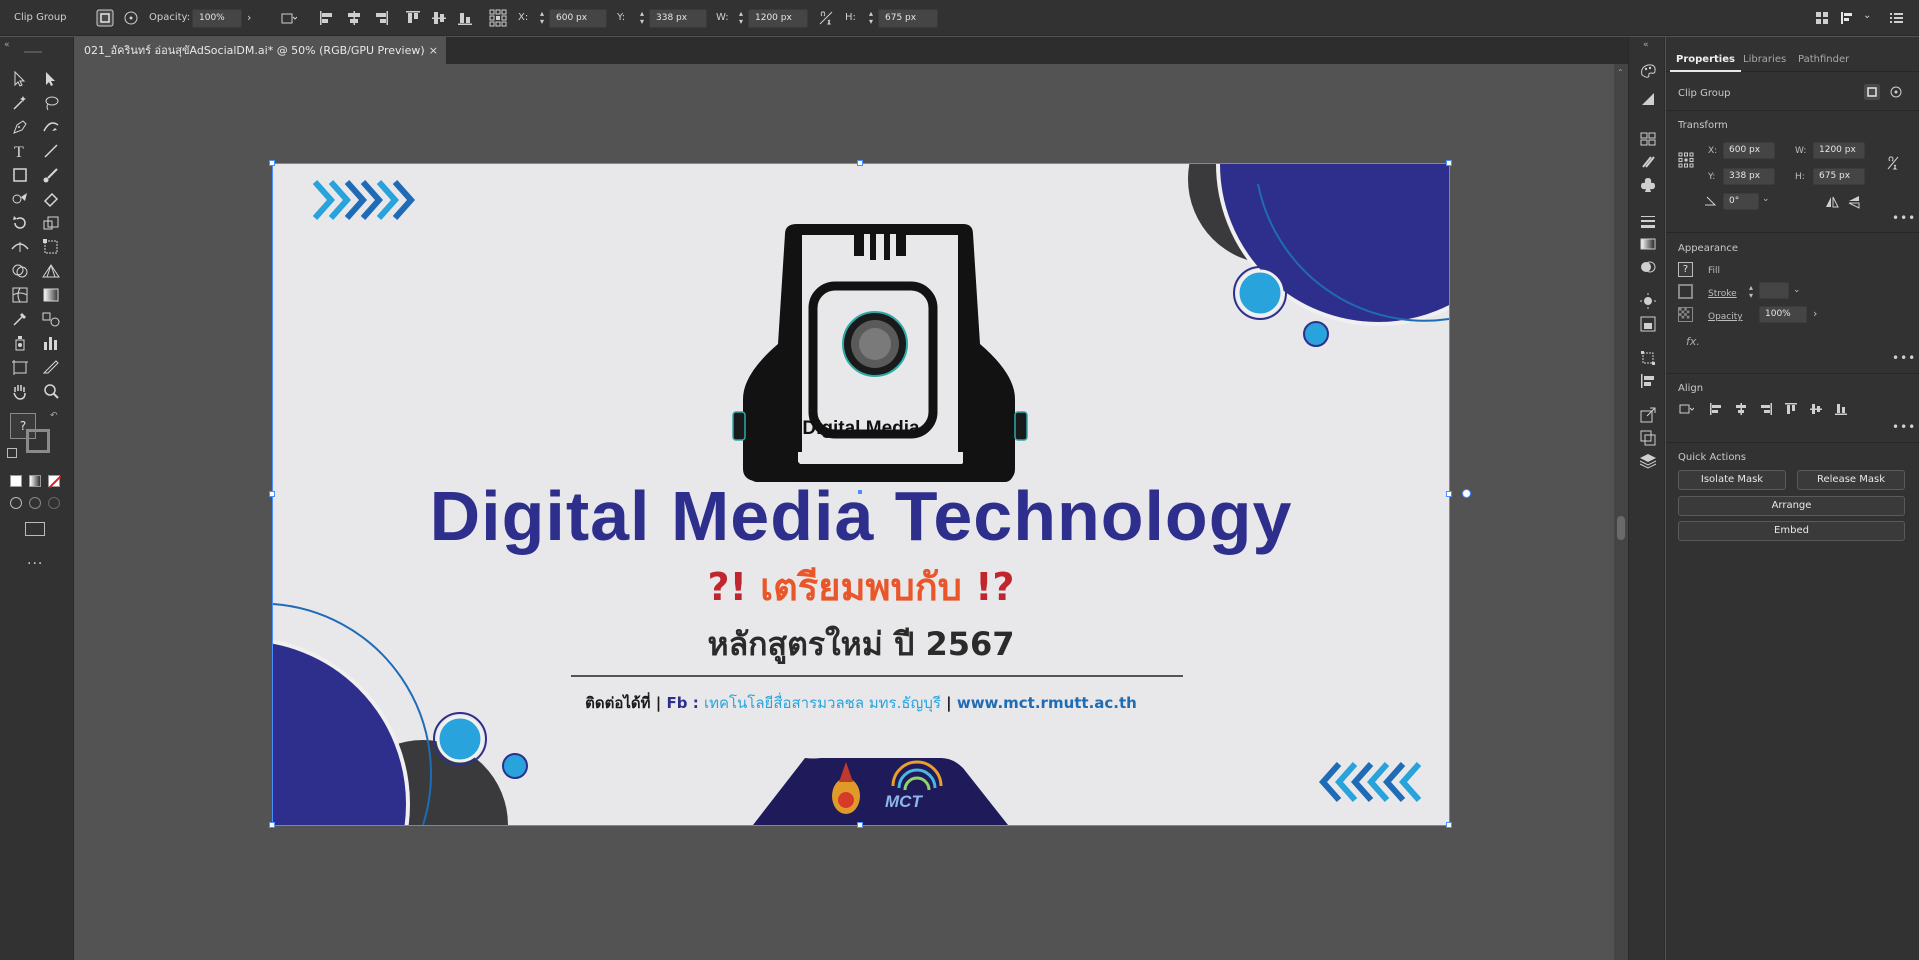  What do you see at coordinates (1693, 341) in the screenshot?
I see `effects-fx-button: fx.` at bounding box center [1693, 341].